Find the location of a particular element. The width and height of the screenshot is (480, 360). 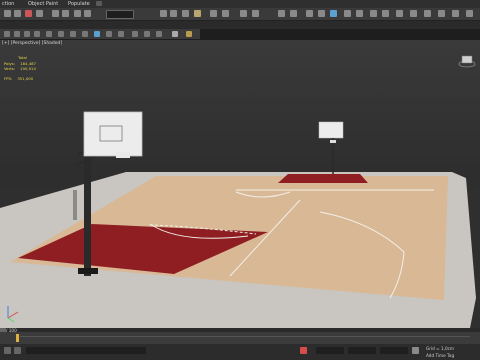

angle-snap-icon is located at coordinates (17, 13).